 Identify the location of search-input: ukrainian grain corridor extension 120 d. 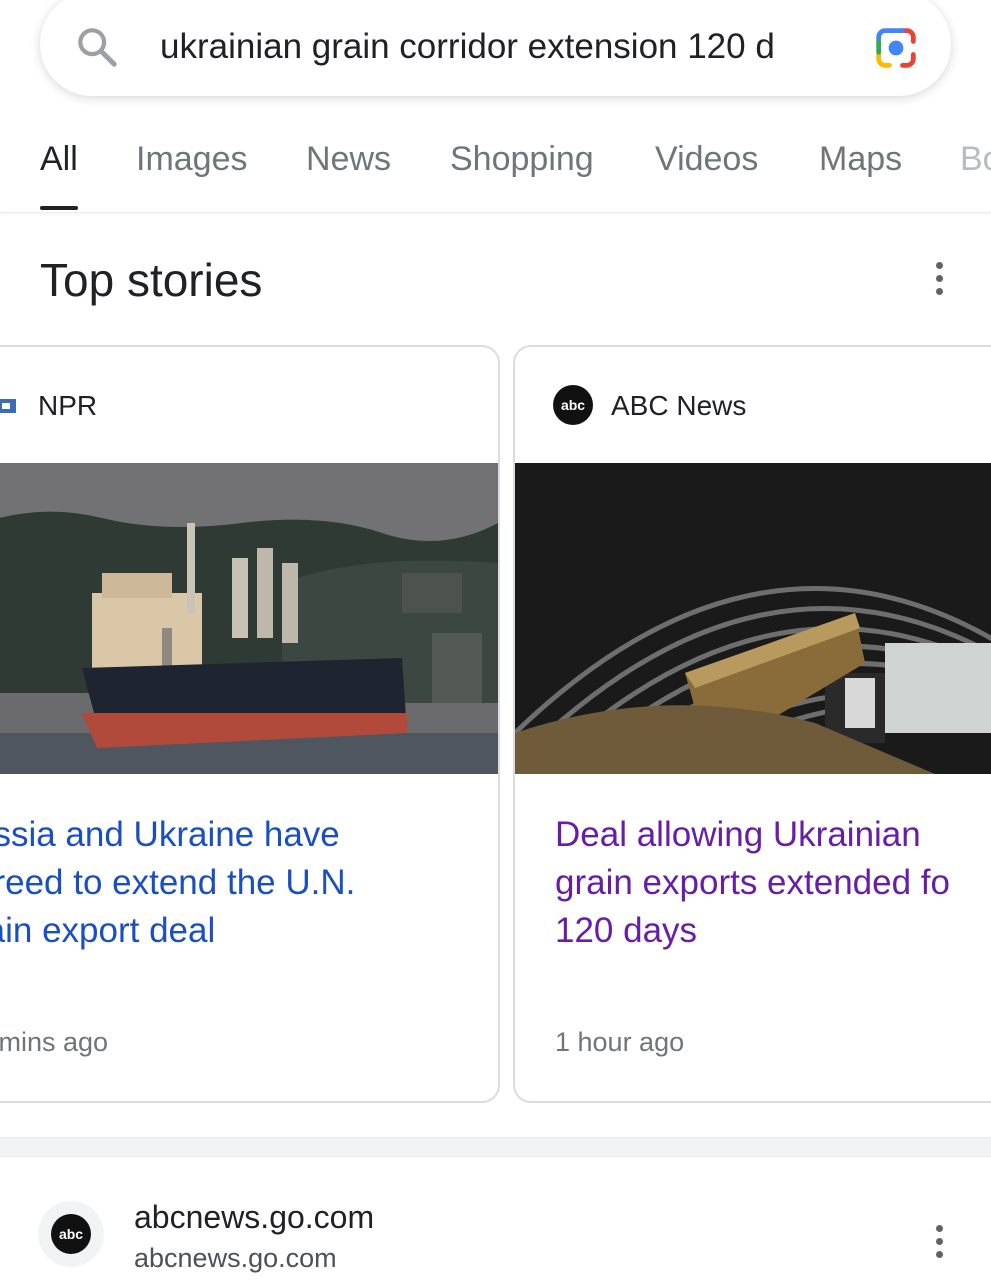
(510, 47).